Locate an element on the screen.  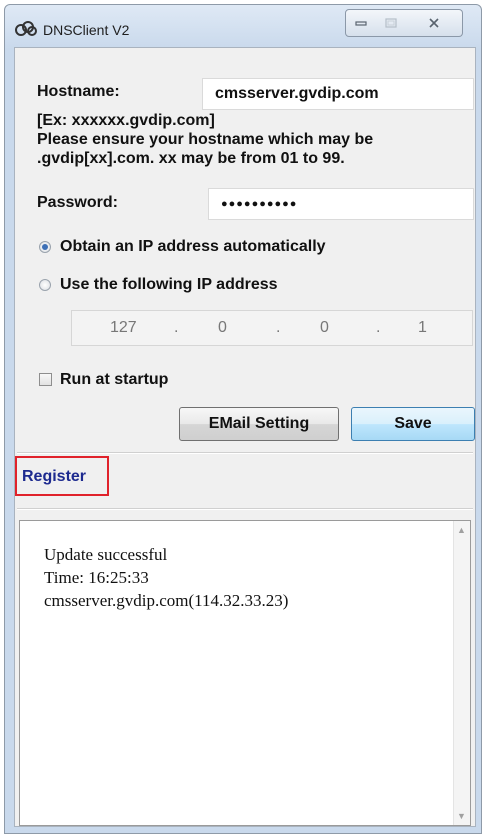
ip-octet-4: 1 is located at coordinates (422, 328).